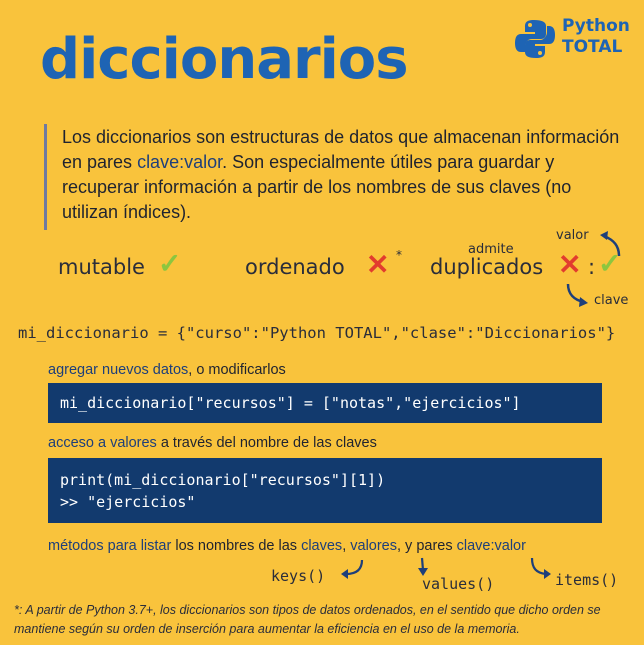 This screenshot has height=645, width=644. Describe the element at coordinates (180, 162) in the screenshot. I see `intro-highlight: clave:valor` at that location.